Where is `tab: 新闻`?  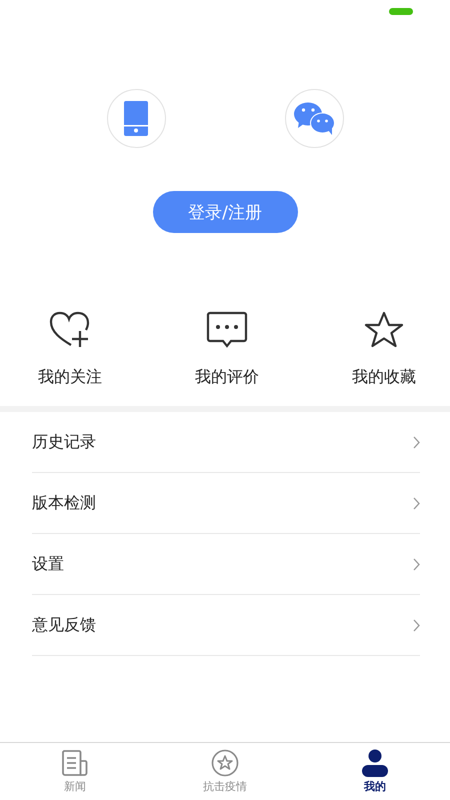
tab: 新闻 is located at coordinates (75, 771).